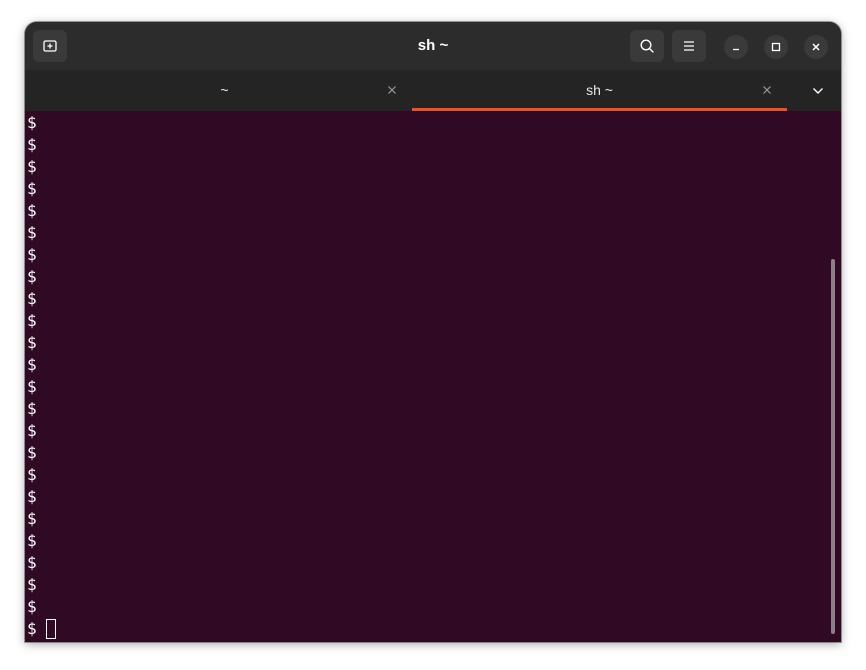  I want to click on maximize-icon, so click(776, 47).